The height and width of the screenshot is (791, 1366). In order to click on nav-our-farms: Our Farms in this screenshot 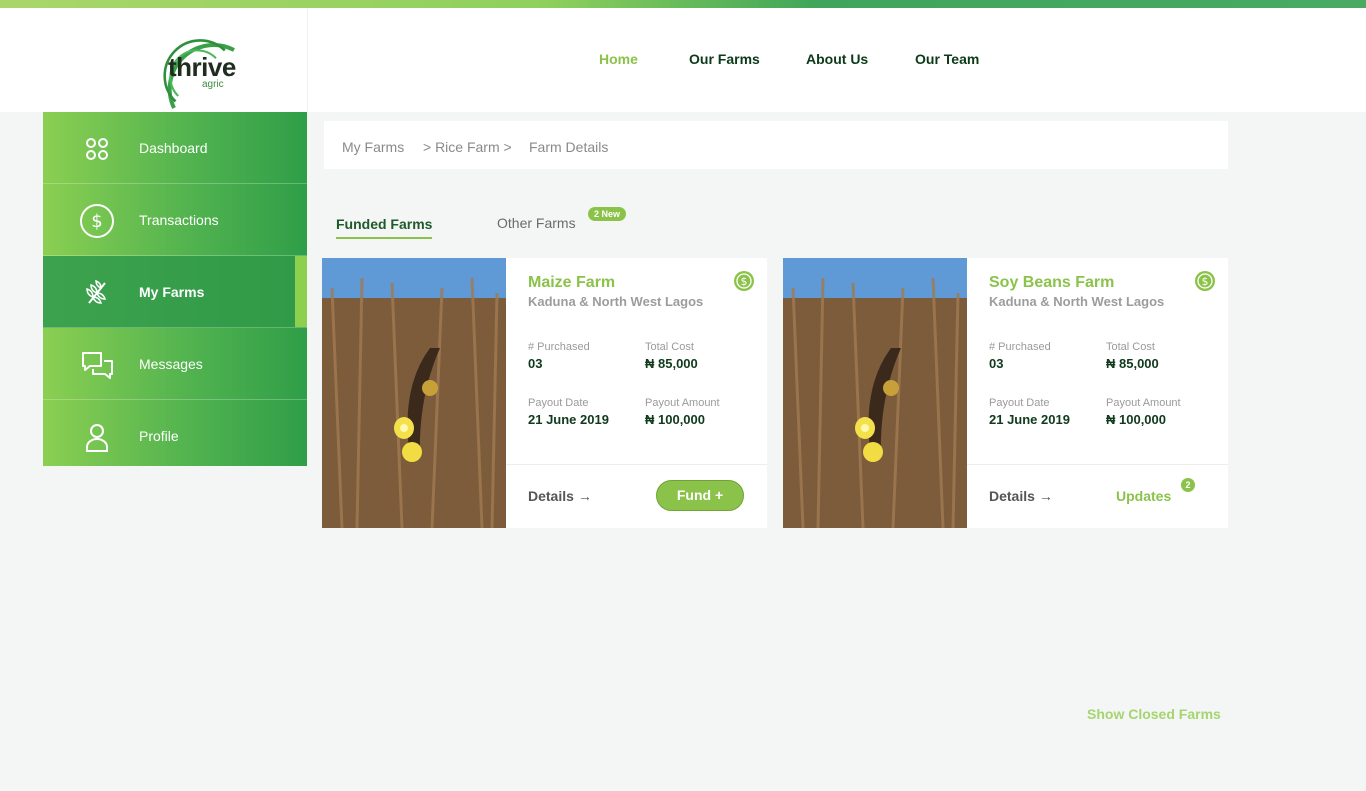, I will do `click(724, 59)`.